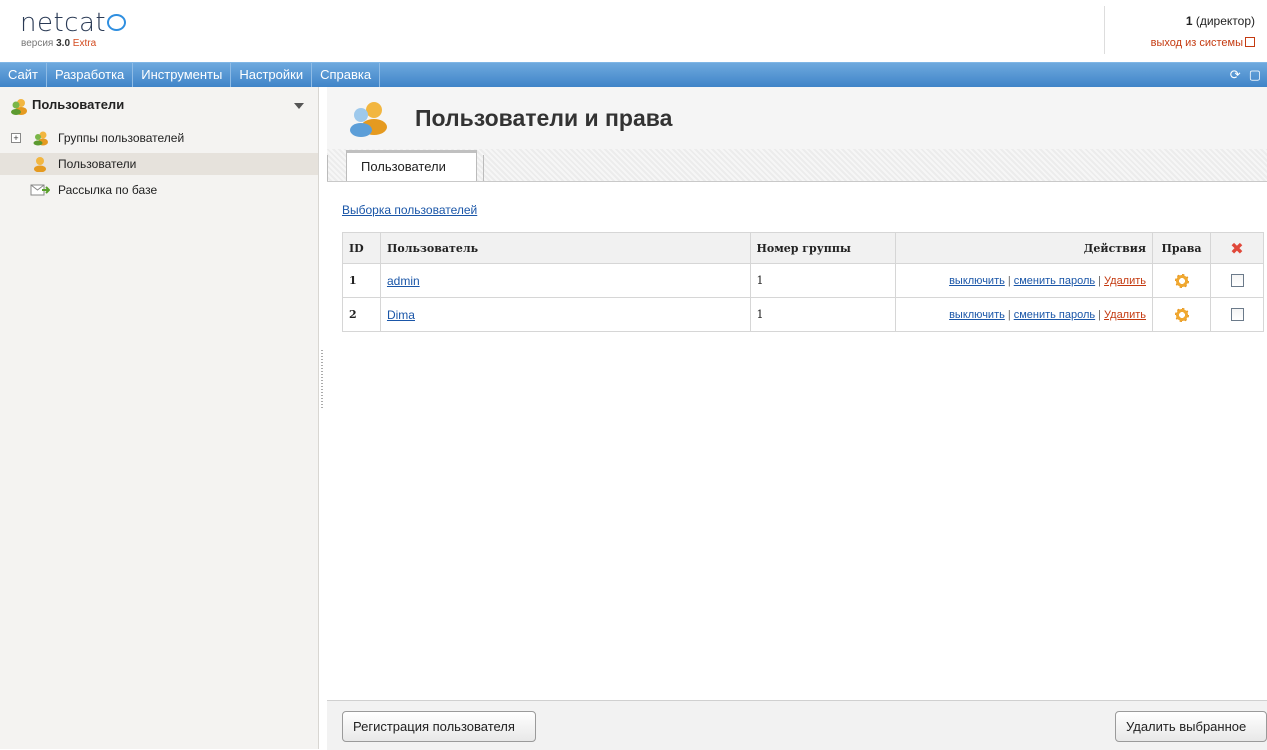 The image size is (1267, 750). I want to click on chevron-down-icon, so click(299, 106).